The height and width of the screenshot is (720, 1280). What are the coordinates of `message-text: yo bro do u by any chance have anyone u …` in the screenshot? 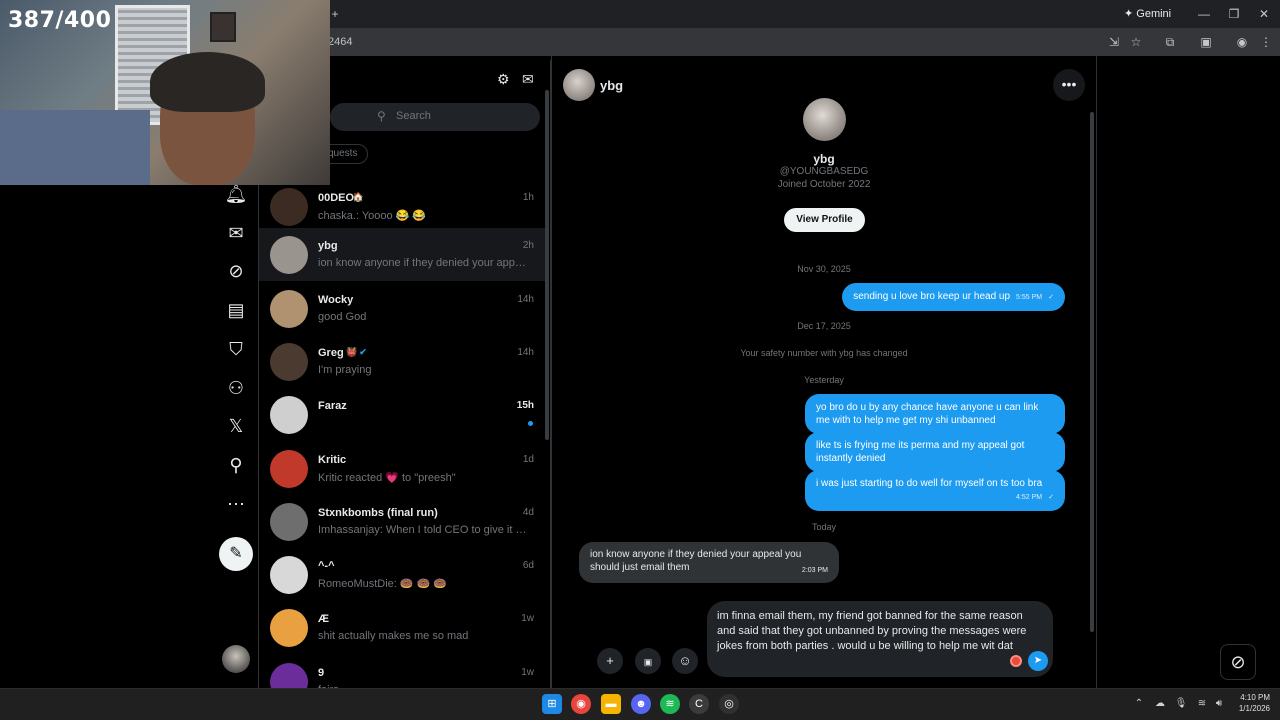 It's located at (927, 414).